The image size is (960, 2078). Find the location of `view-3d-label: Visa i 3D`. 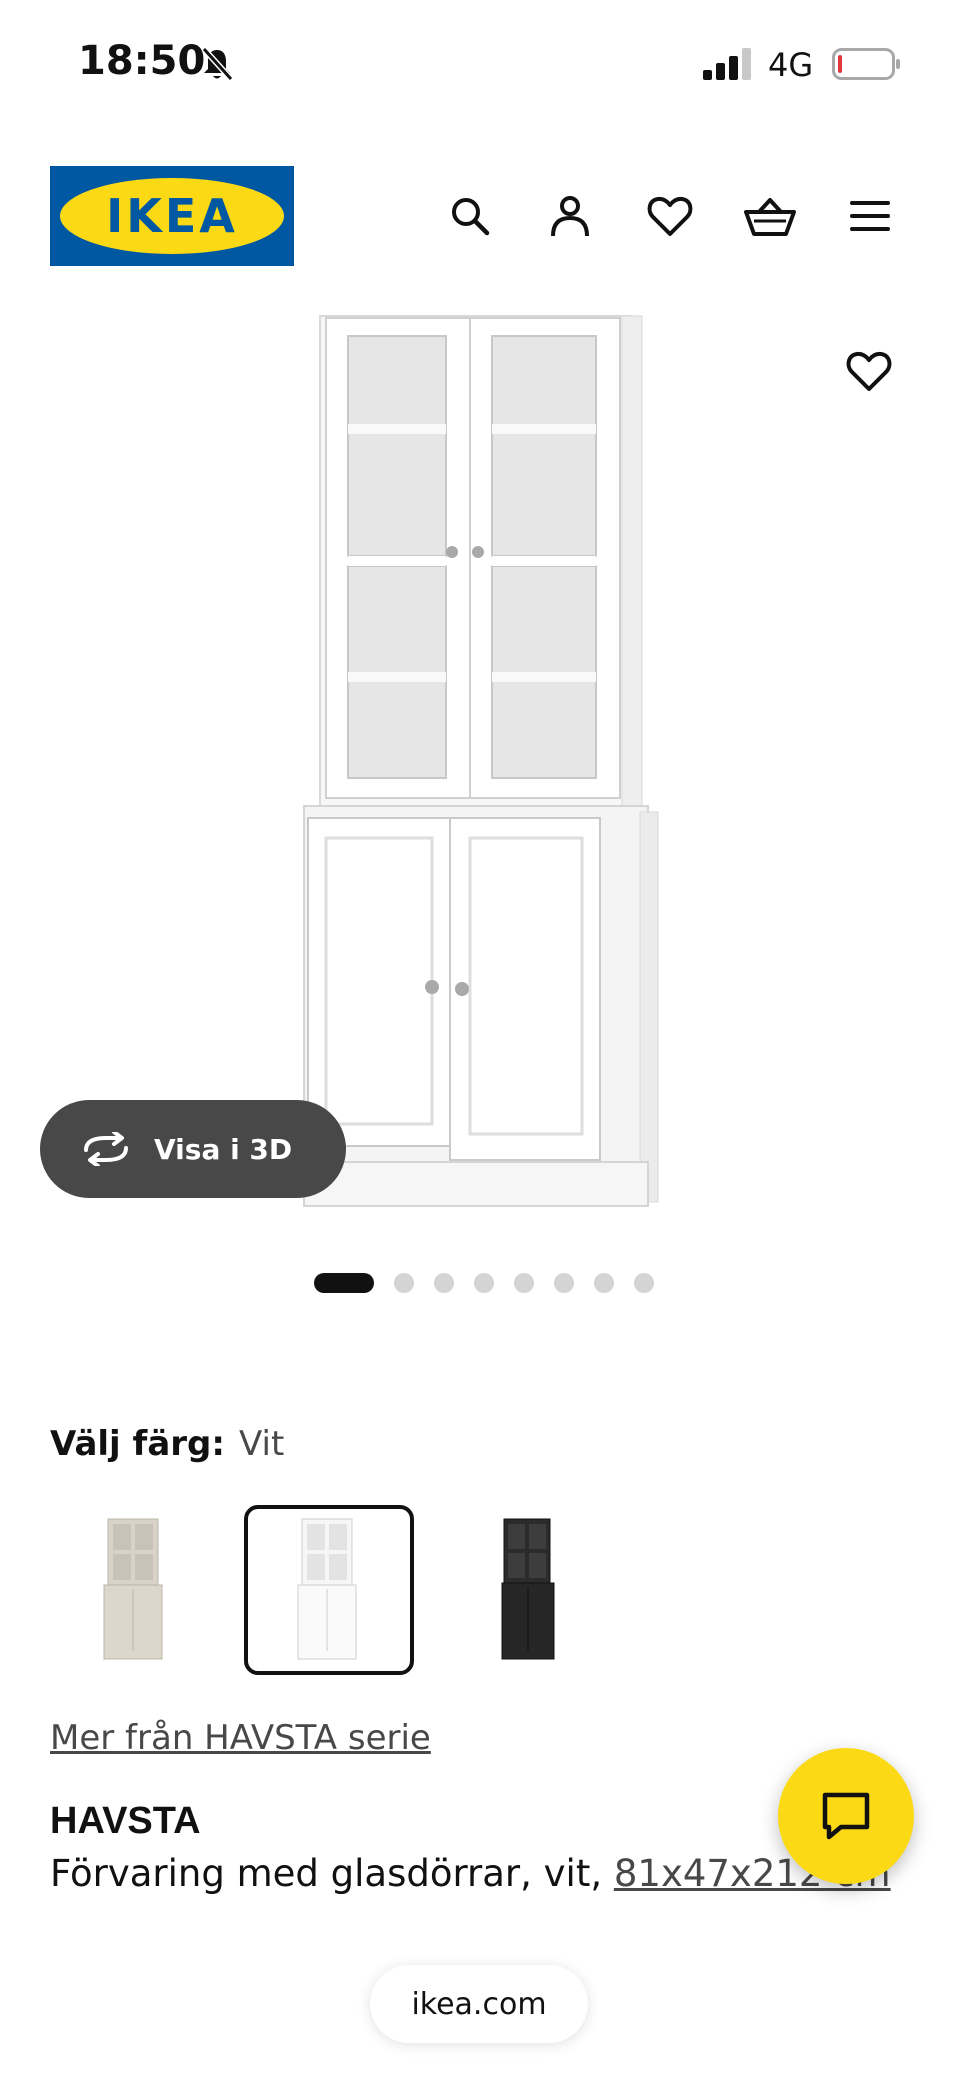

view-3d-label: Visa i 3D is located at coordinates (223, 1149).